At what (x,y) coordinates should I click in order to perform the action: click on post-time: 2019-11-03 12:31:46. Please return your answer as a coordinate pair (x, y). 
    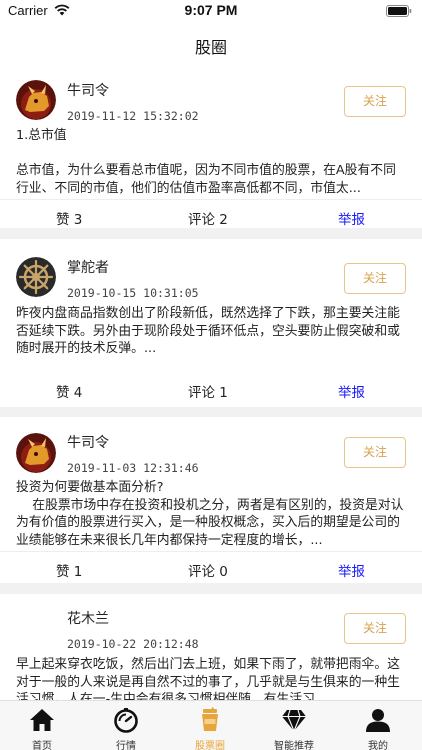
    Looking at the image, I should click on (133, 468).